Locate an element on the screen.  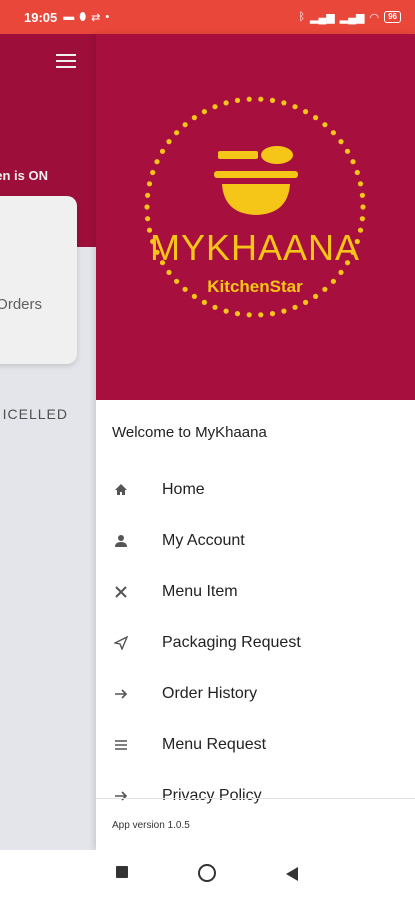
bluetooth-icon: ᛒ is located at coordinates (302, 17).